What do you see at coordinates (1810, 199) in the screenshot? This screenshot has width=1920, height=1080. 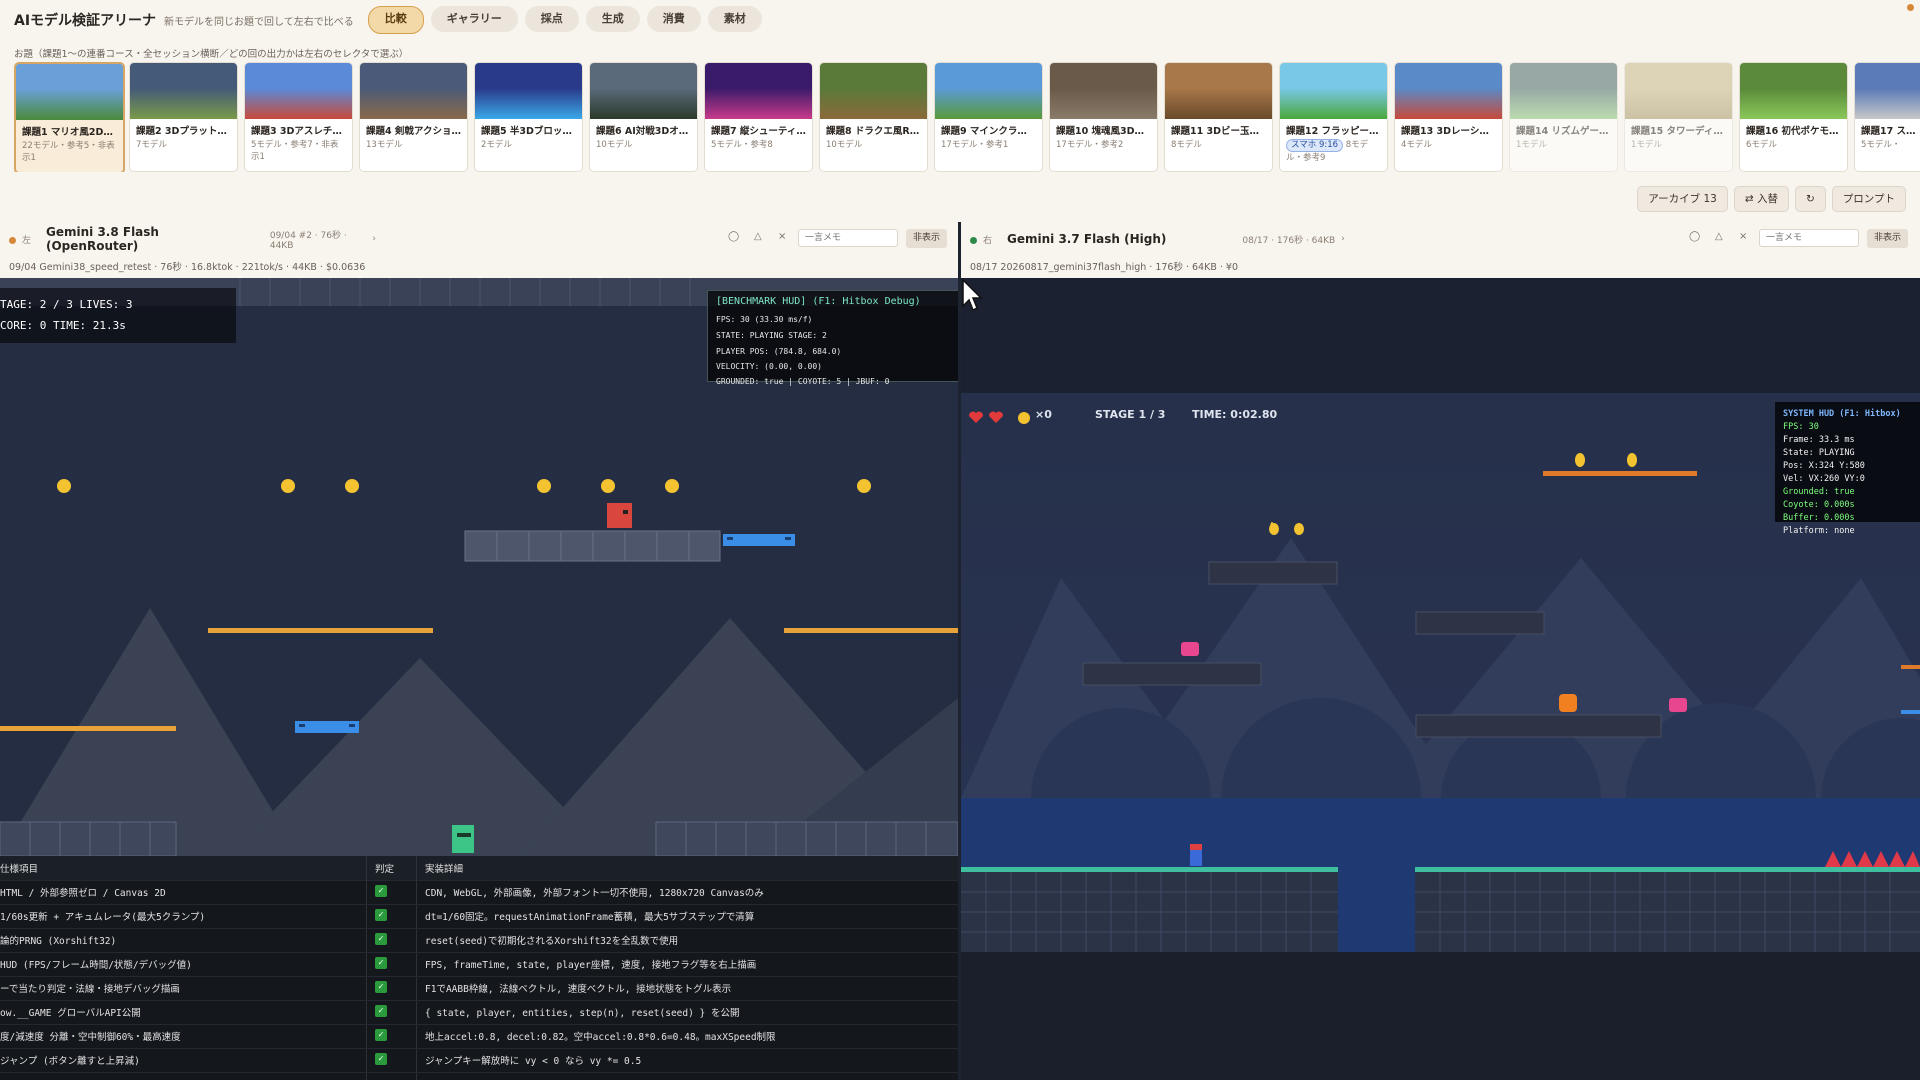 I see `refresh-button: ↻` at bounding box center [1810, 199].